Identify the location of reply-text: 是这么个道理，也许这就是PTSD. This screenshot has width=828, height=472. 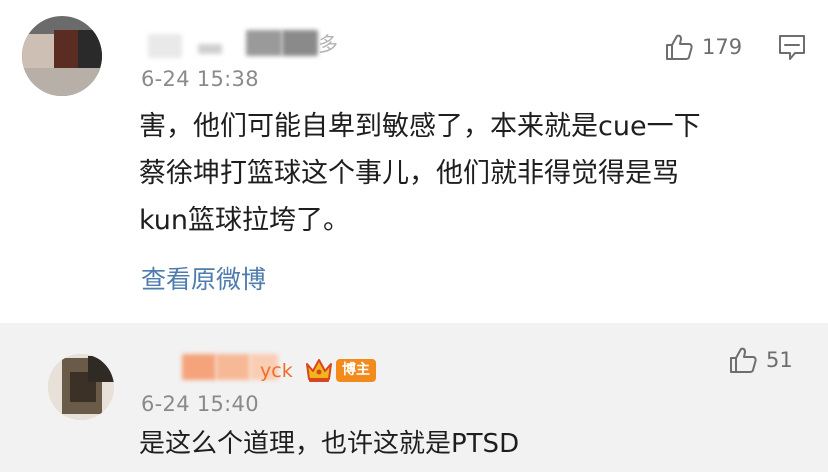
(329, 444).